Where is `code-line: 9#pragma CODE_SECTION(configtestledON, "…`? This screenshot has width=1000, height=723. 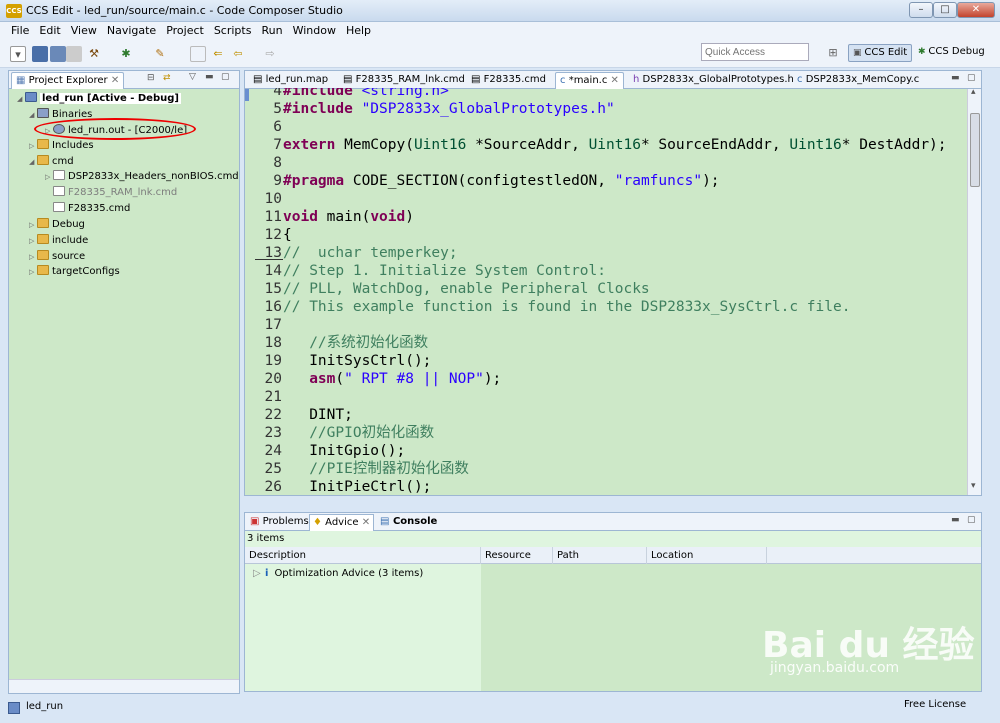
code-line: 9#pragma CODE_SECTION(configtestledON, "… is located at coordinates (487, 181).